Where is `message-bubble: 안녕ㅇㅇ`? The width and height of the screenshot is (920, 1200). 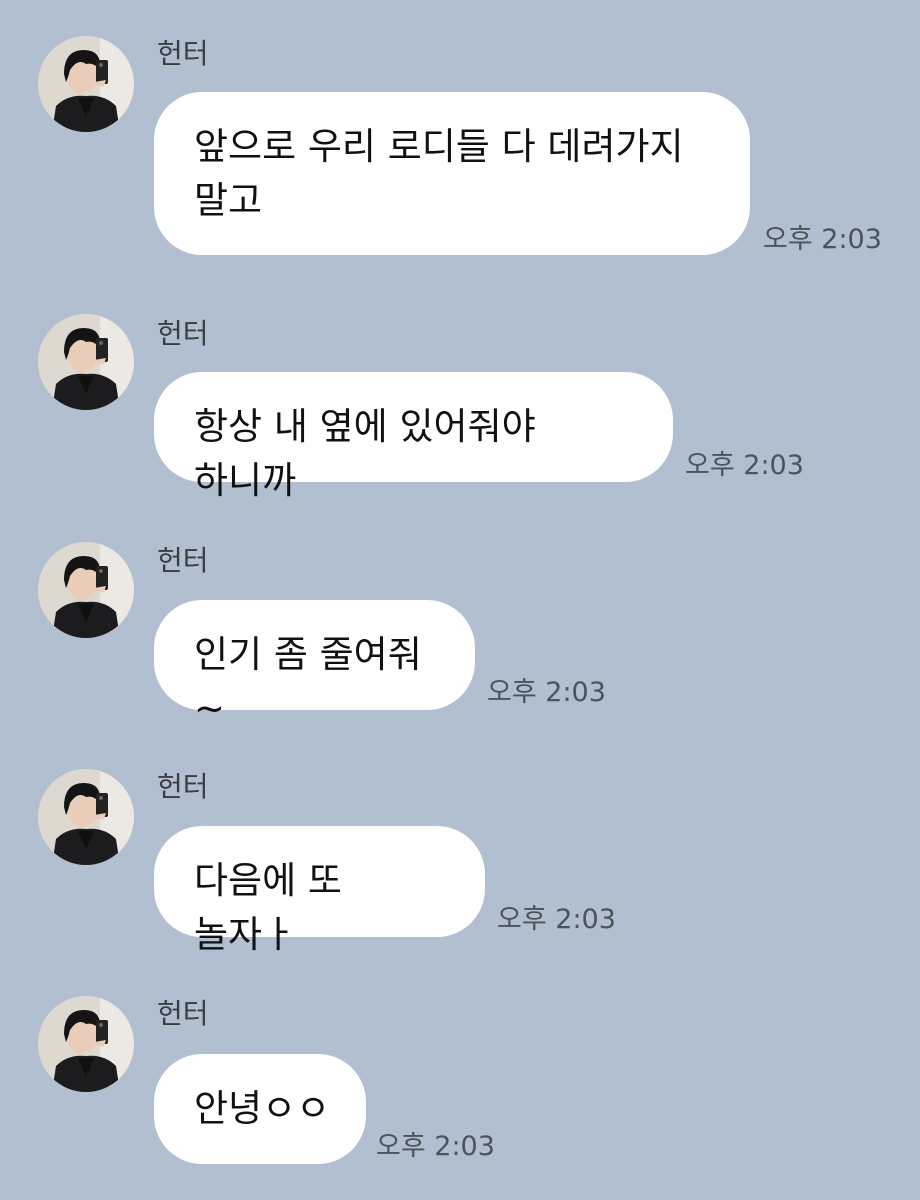 message-bubble: 안녕ㅇㅇ is located at coordinates (260, 1109).